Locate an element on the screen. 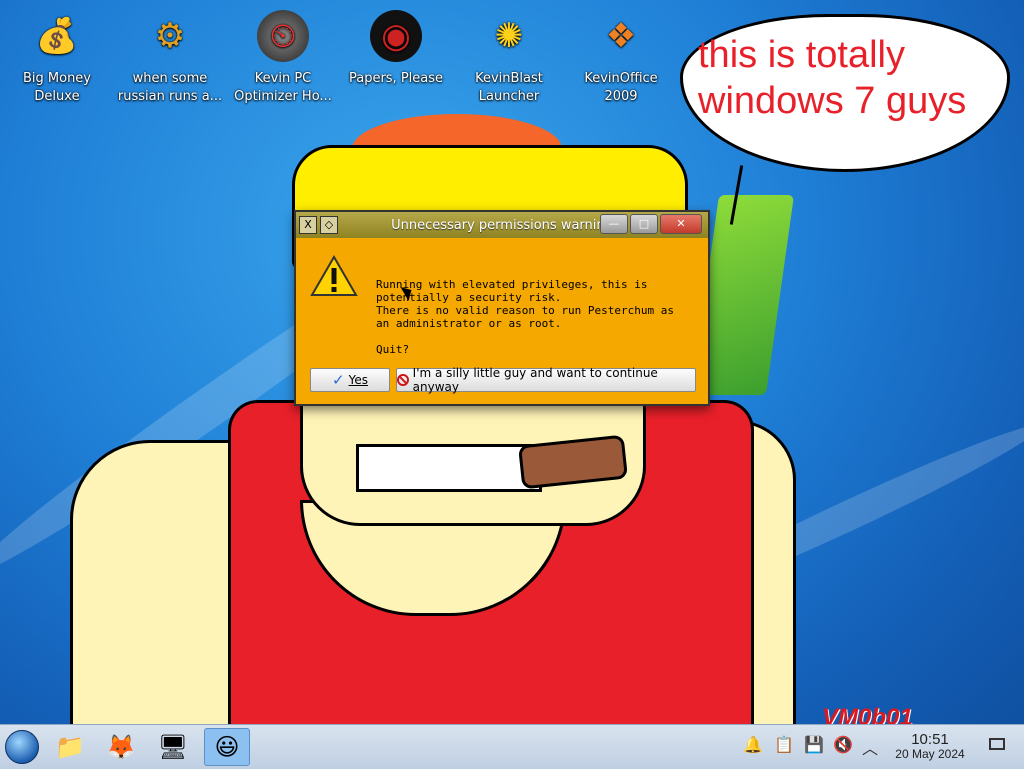 The height and width of the screenshot is (769, 1024). desktop-icon-papers-please: ◉ Papers, Please is located at coordinates (396, 49).